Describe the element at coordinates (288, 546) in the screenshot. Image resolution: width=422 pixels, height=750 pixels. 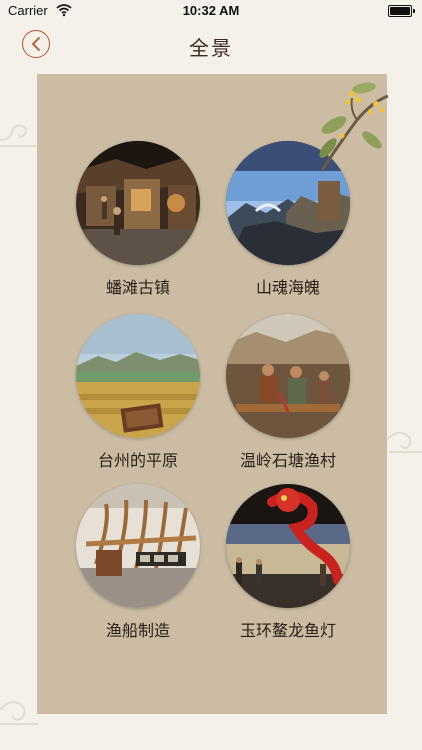
I see `dragon-lantern-image` at that location.